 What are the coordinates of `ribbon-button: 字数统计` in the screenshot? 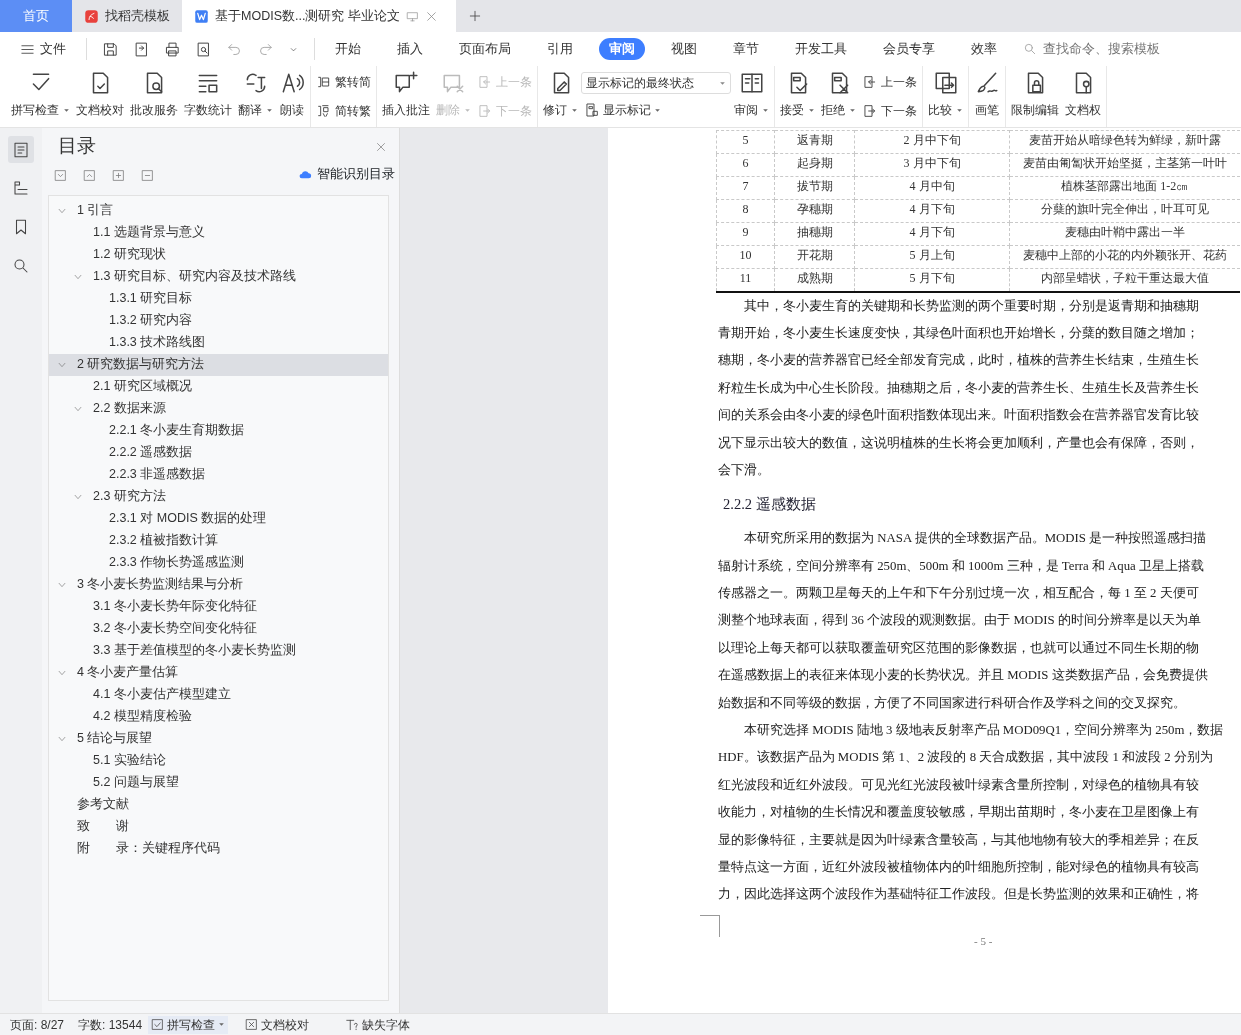 It's located at (208, 96).